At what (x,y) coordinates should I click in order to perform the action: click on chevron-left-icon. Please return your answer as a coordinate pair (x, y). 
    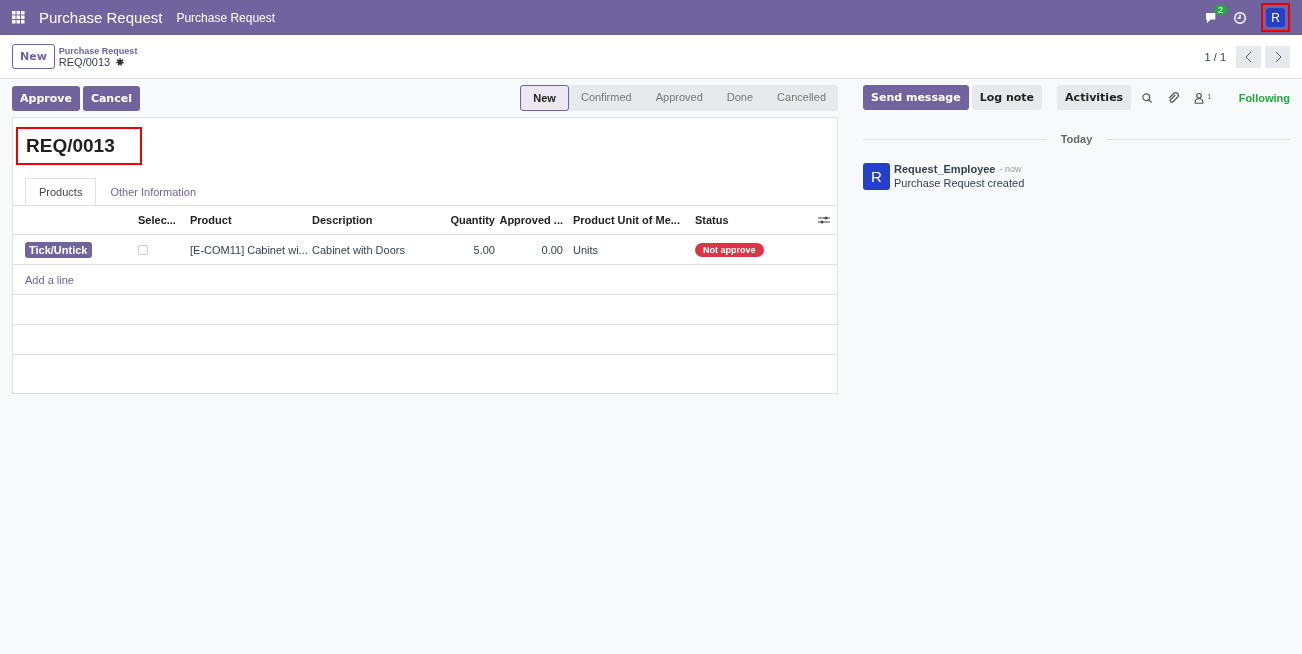
    Looking at the image, I should click on (1248, 56).